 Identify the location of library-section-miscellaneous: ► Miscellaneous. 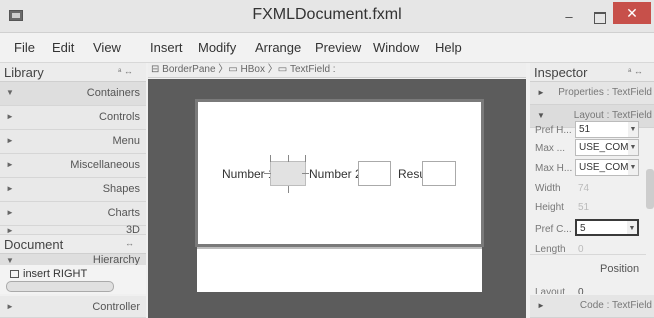
(73, 166).